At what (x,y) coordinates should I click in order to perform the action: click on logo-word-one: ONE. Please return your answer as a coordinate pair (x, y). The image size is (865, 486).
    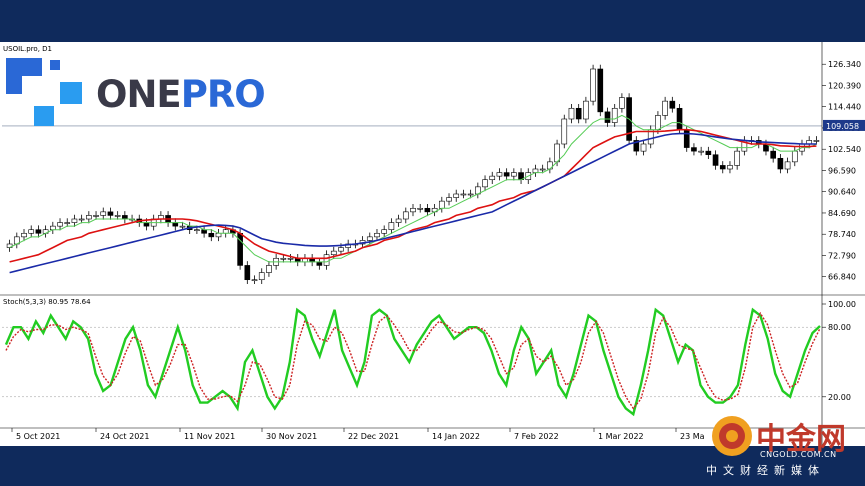
    Looking at the image, I should click on (139, 94).